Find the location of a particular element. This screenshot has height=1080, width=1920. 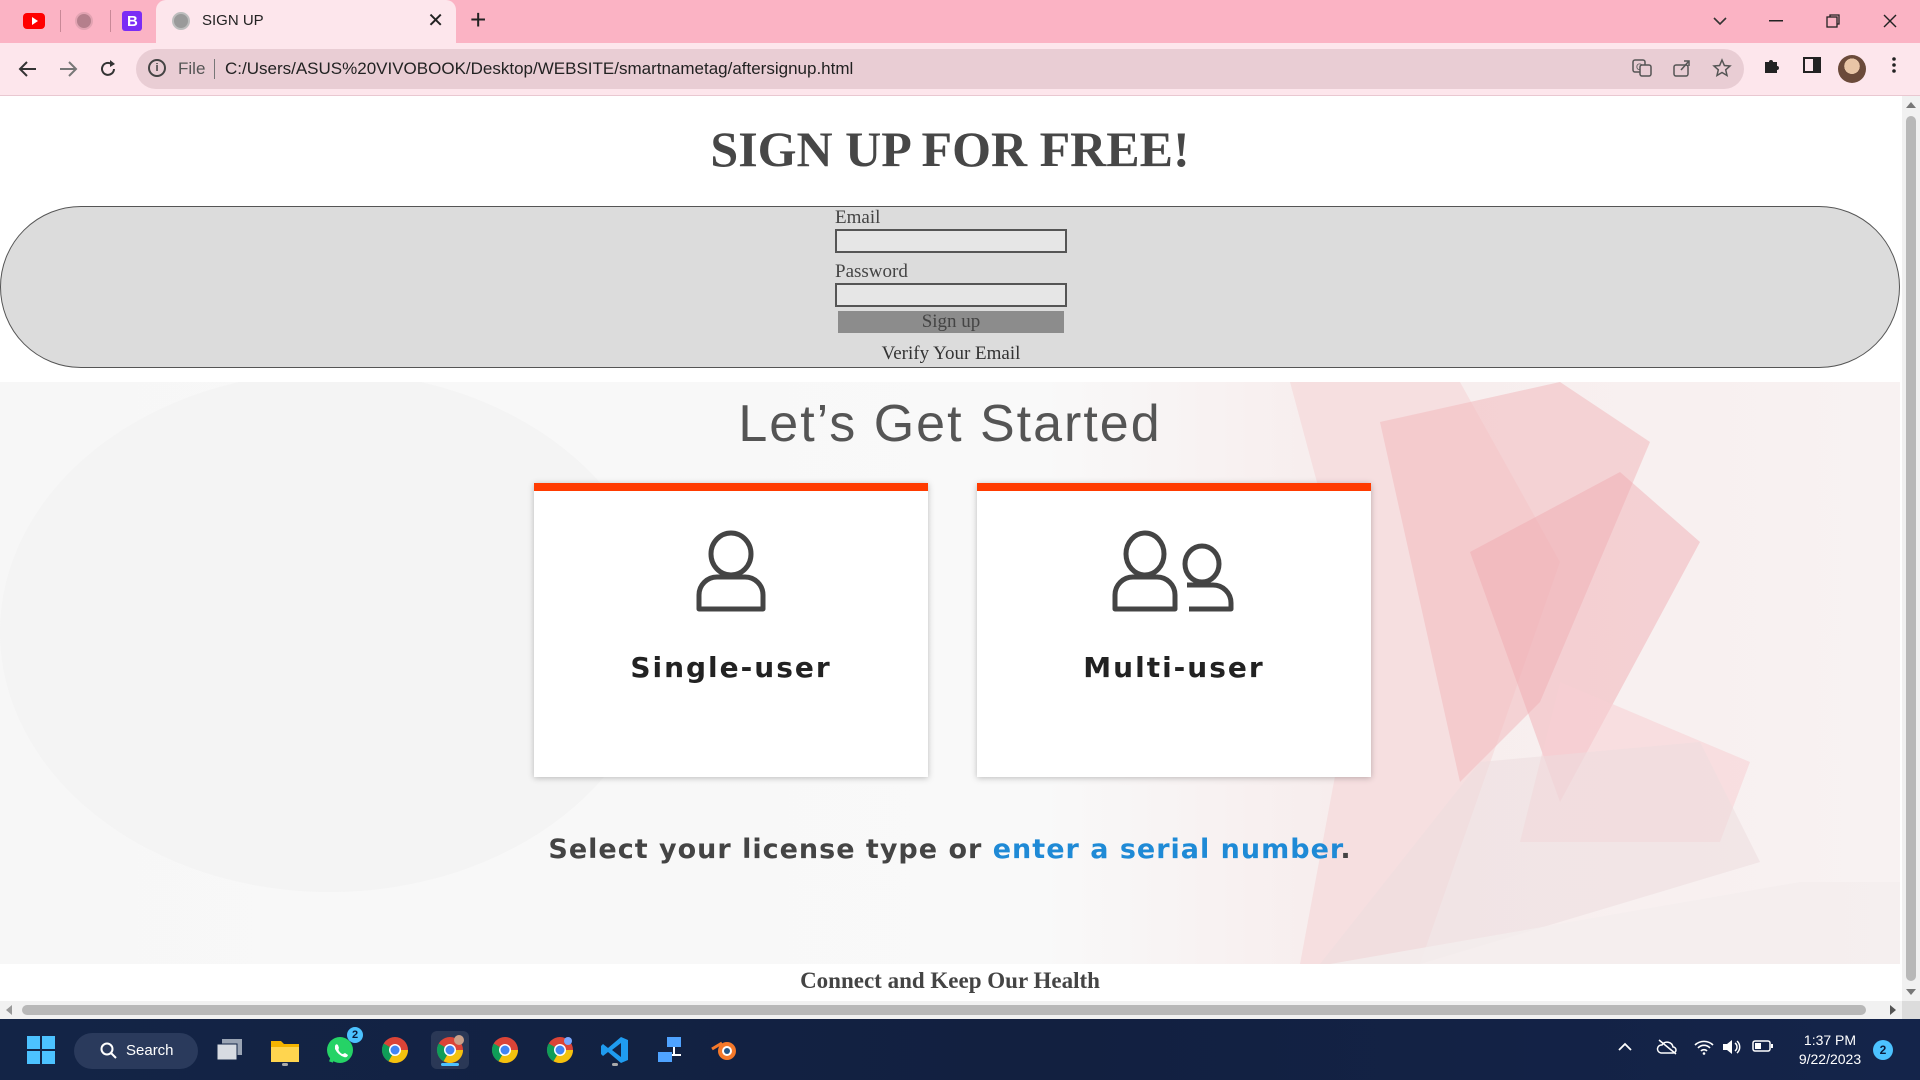

multi-user-icon is located at coordinates (1173, 571).